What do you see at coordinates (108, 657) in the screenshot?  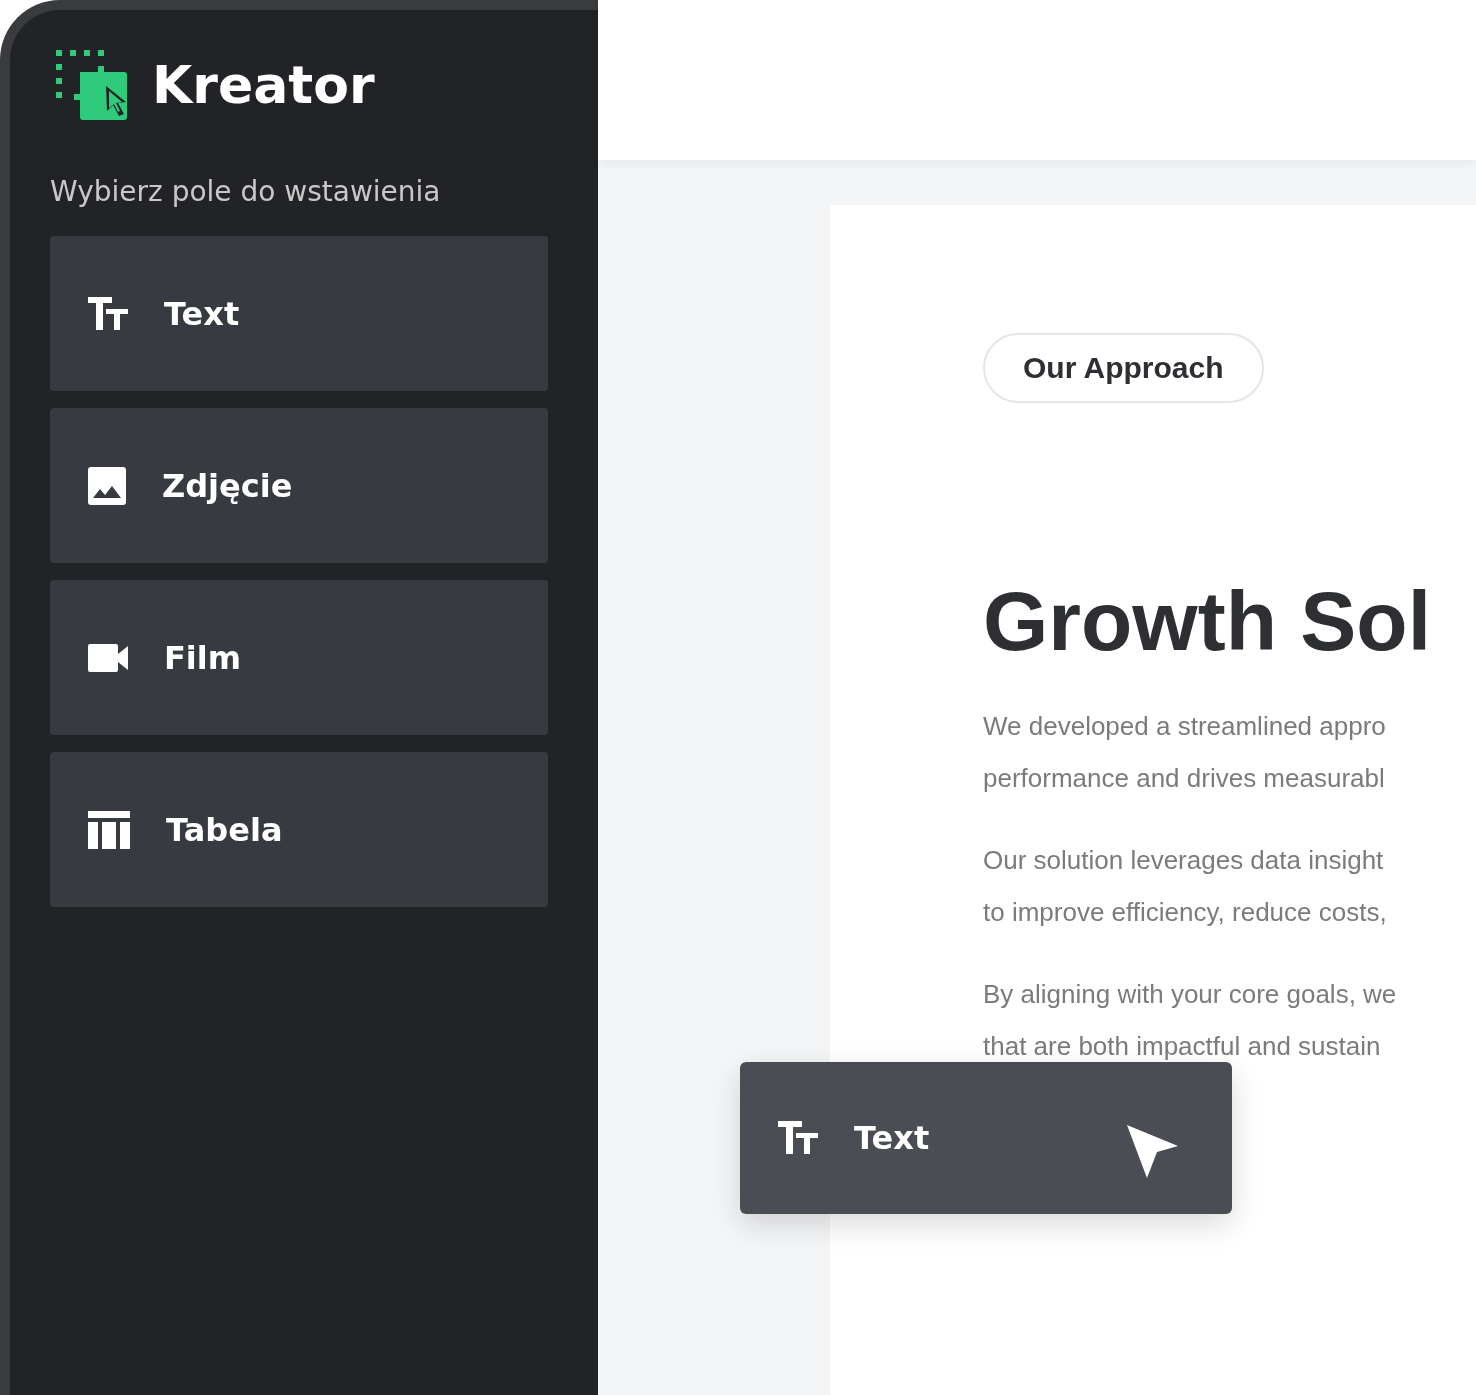 I see `video-camera-icon` at bounding box center [108, 657].